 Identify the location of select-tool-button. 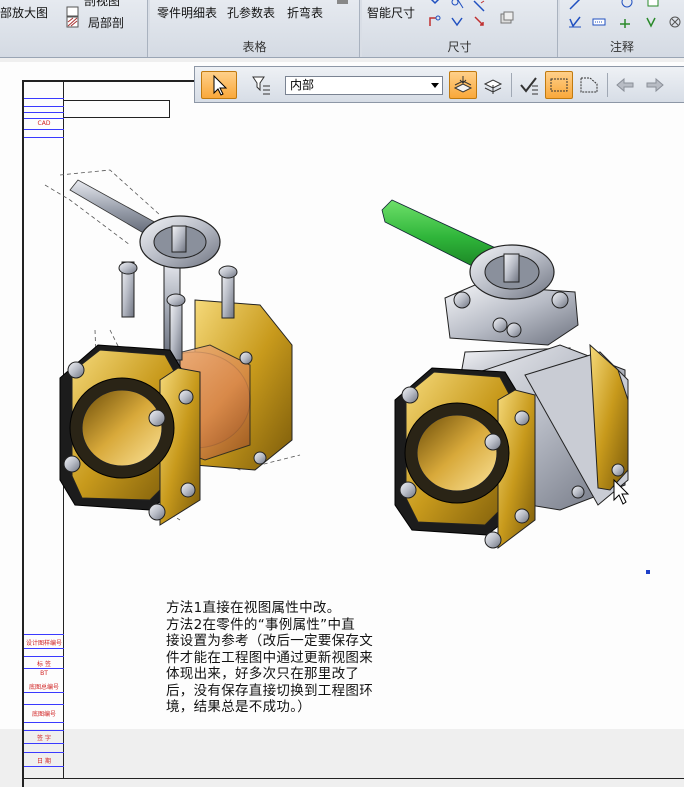
(219, 85).